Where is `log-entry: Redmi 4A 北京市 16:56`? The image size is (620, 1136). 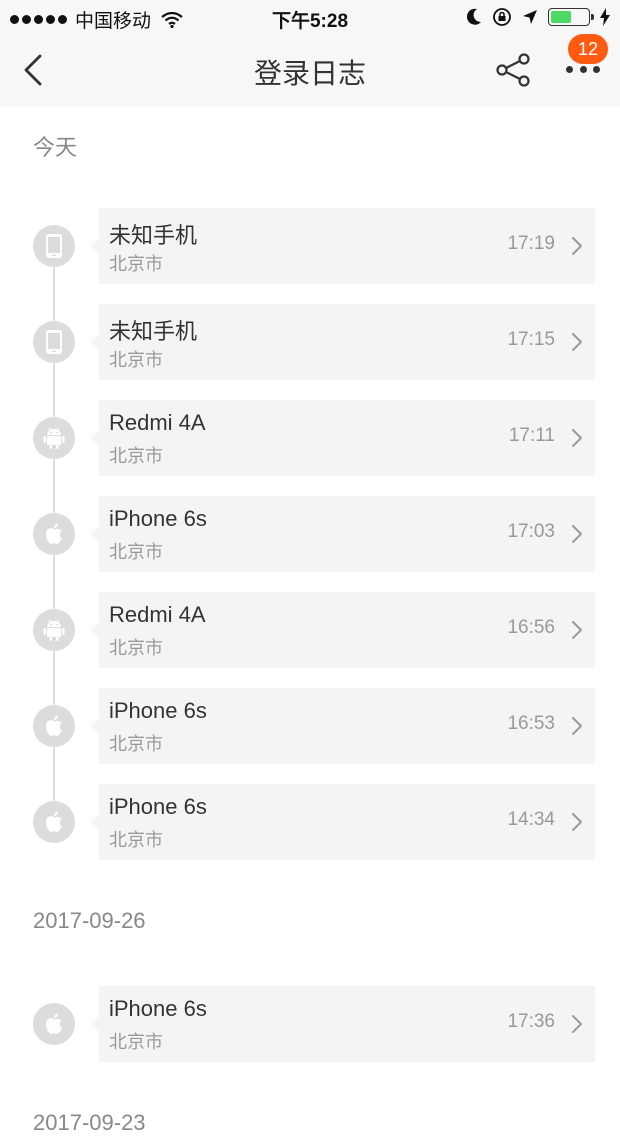
log-entry: Redmi 4A 北京市 16:56 is located at coordinates (310, 630).